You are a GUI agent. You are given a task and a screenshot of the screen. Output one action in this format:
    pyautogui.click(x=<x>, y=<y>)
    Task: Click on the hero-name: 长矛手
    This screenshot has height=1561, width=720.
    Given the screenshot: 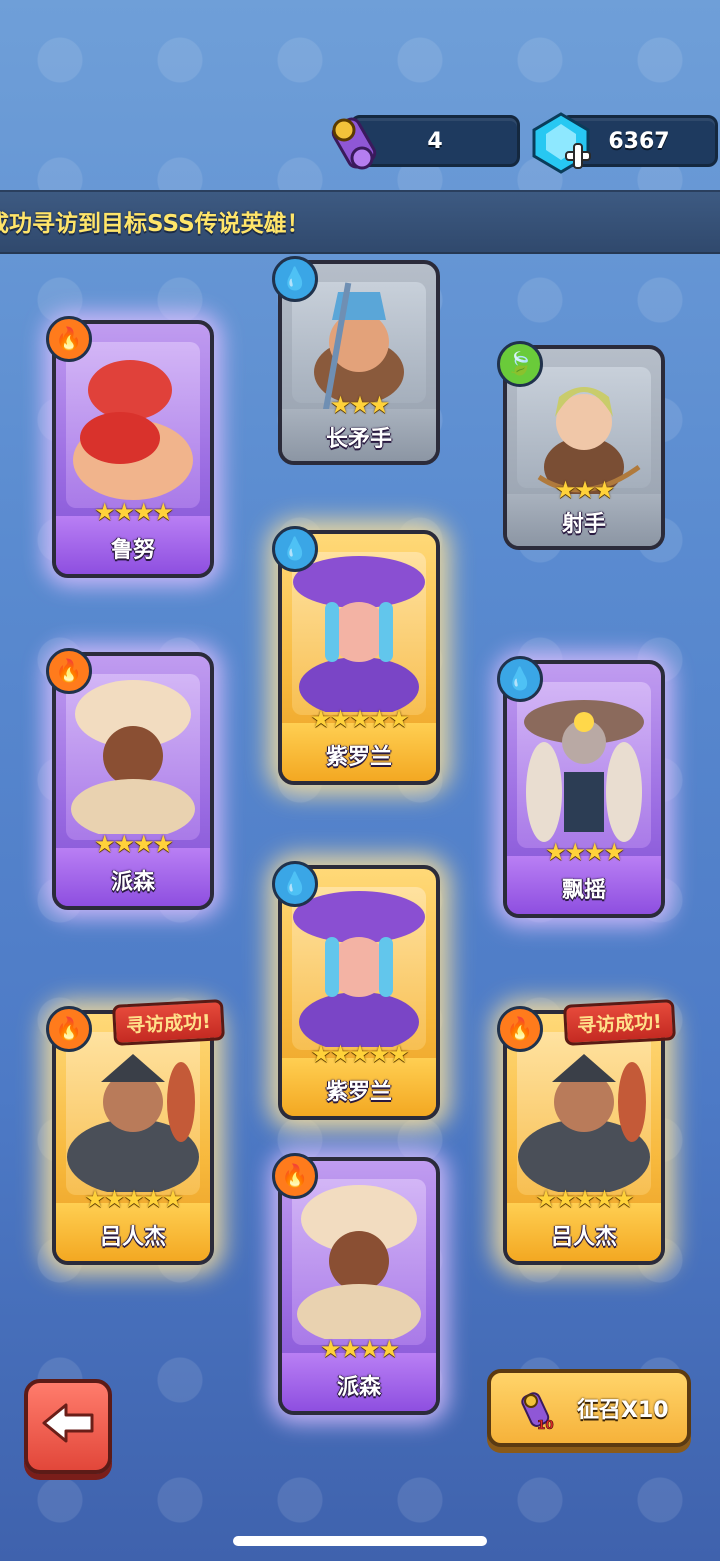 What is the action you would take?
    pyautogui.click(x=358, y=439)
    